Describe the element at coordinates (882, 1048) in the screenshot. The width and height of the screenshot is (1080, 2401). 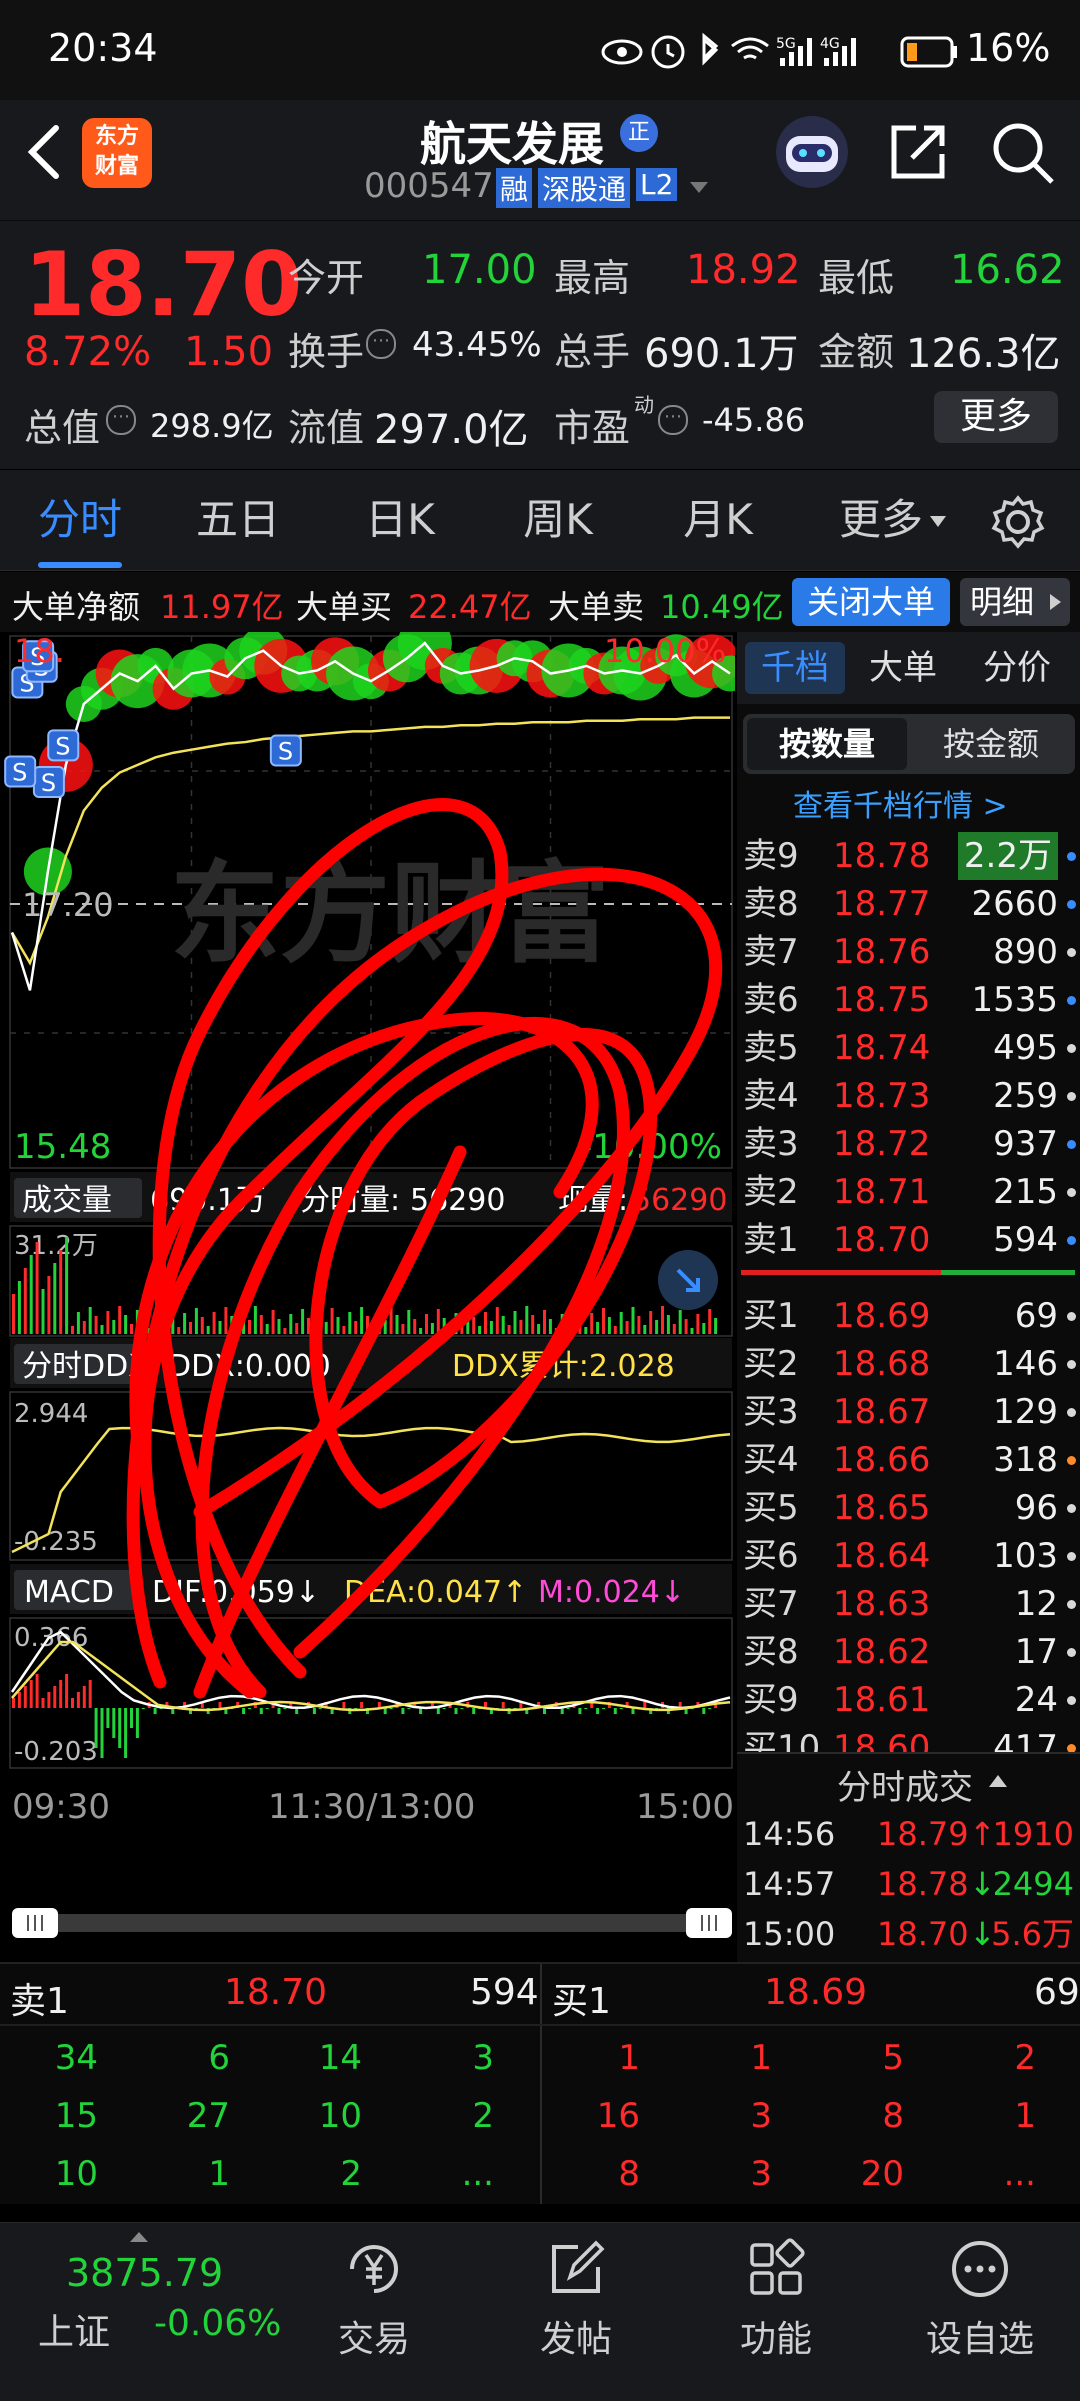
I see `ask-price: 18.74` at that location.